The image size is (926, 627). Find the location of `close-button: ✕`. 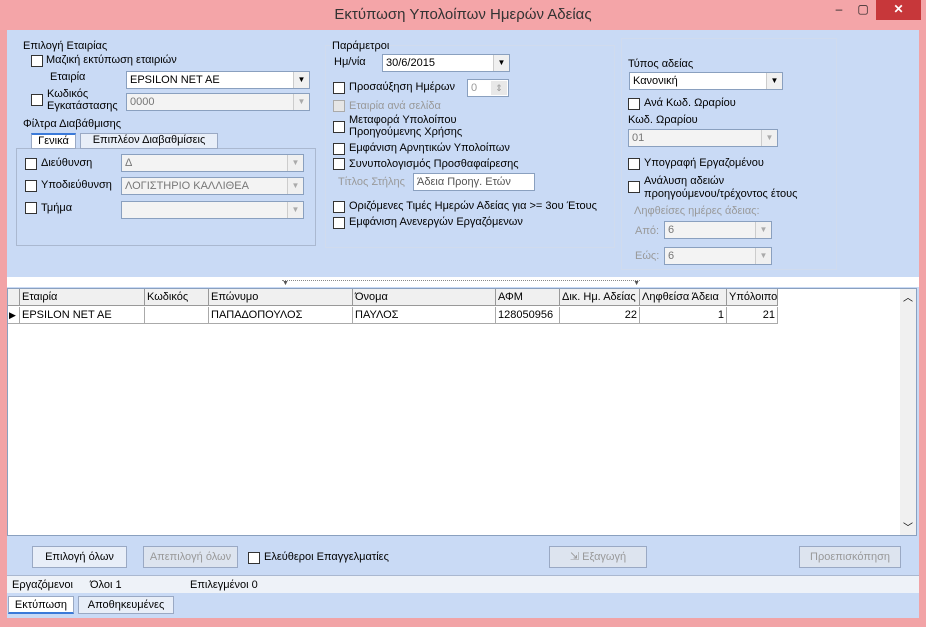

close-button: ✕ is located at coordinates (898, 10).